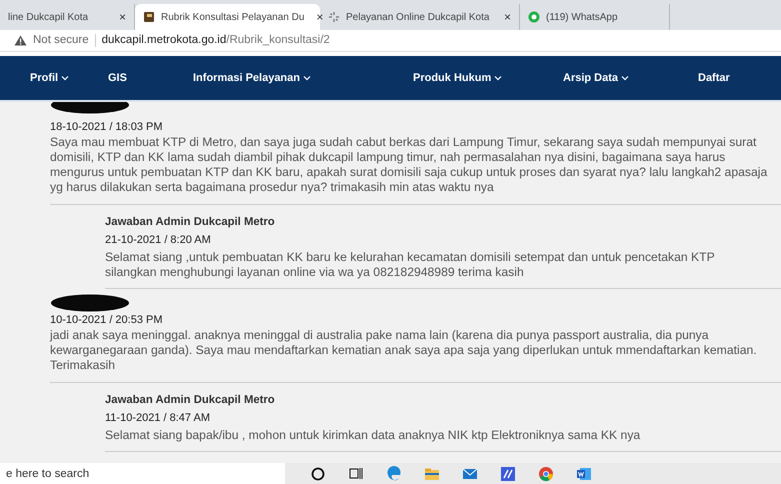  Describe the element at coordinates (158, 240) in the screenshot. I see `reply-date: 21-10-2021 / 8:20 AM` at that location.